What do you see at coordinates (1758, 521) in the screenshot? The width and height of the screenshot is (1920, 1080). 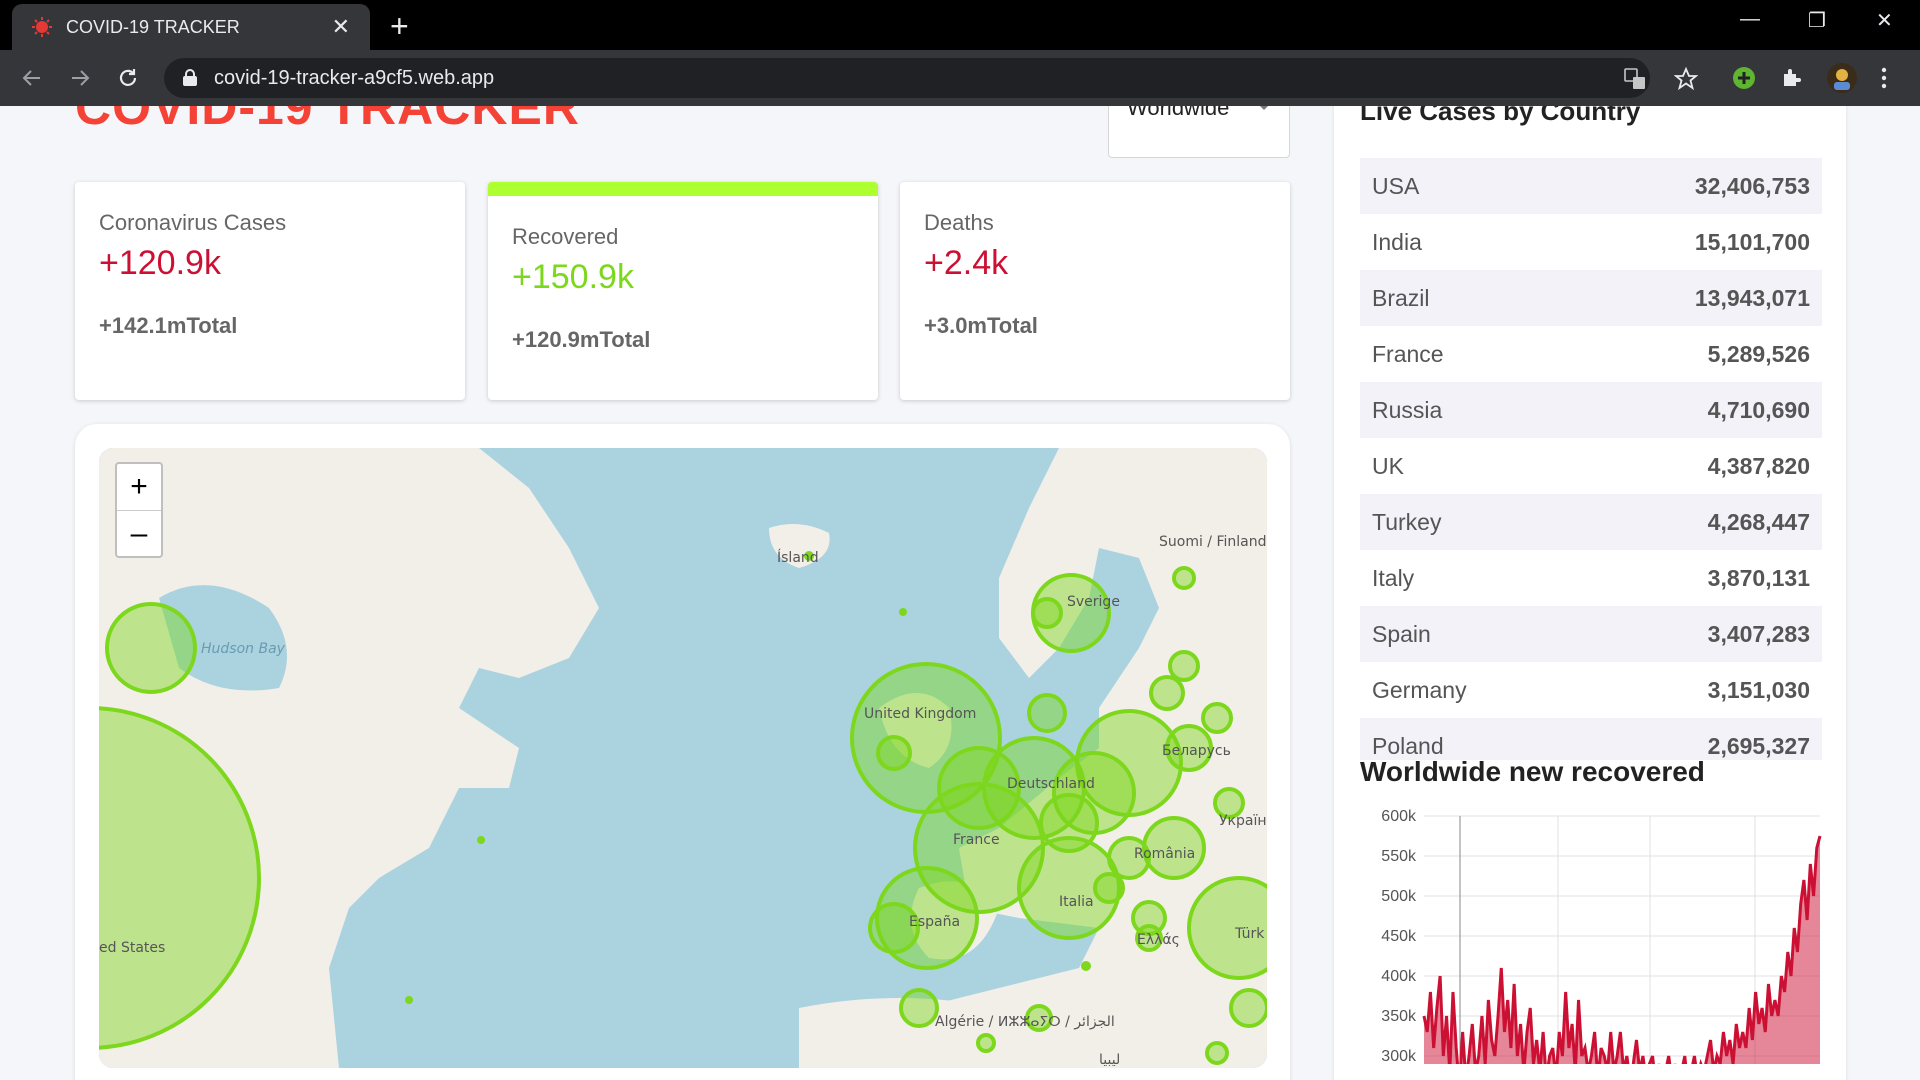 I see `country-cases: 4,268,447` at bounding box center [1758, 521].